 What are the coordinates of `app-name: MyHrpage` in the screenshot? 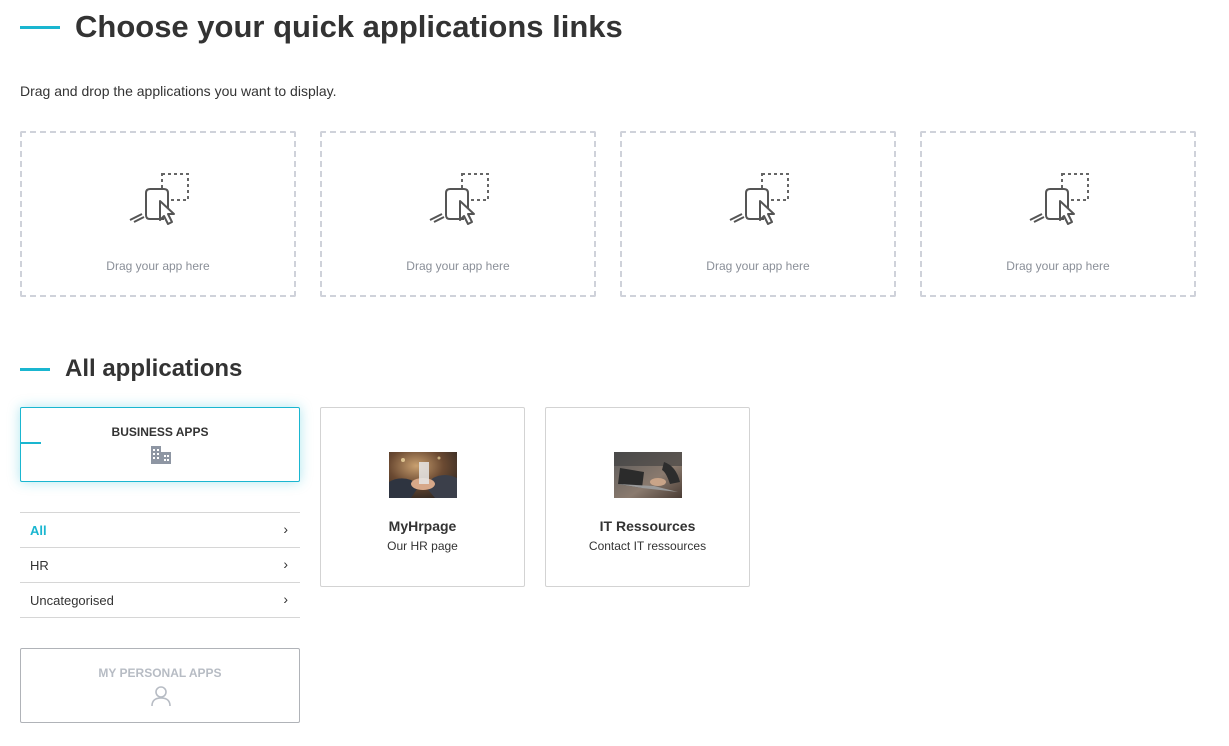 It's located at (422, 526).